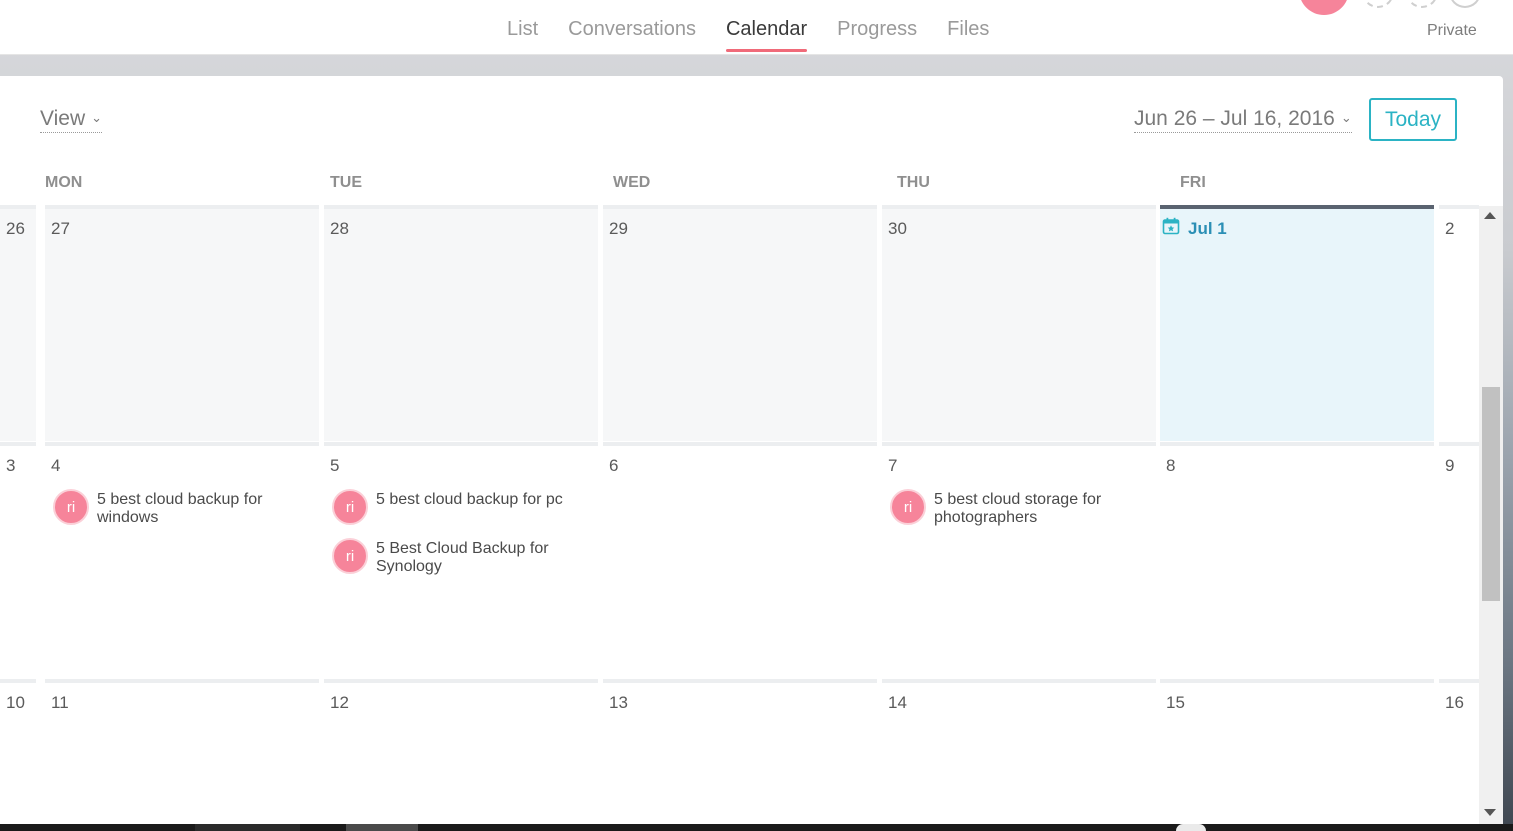 This screenshot has width=1513, height=831. I want to click on view-dropdown: View ⌄, so click(71, 120).